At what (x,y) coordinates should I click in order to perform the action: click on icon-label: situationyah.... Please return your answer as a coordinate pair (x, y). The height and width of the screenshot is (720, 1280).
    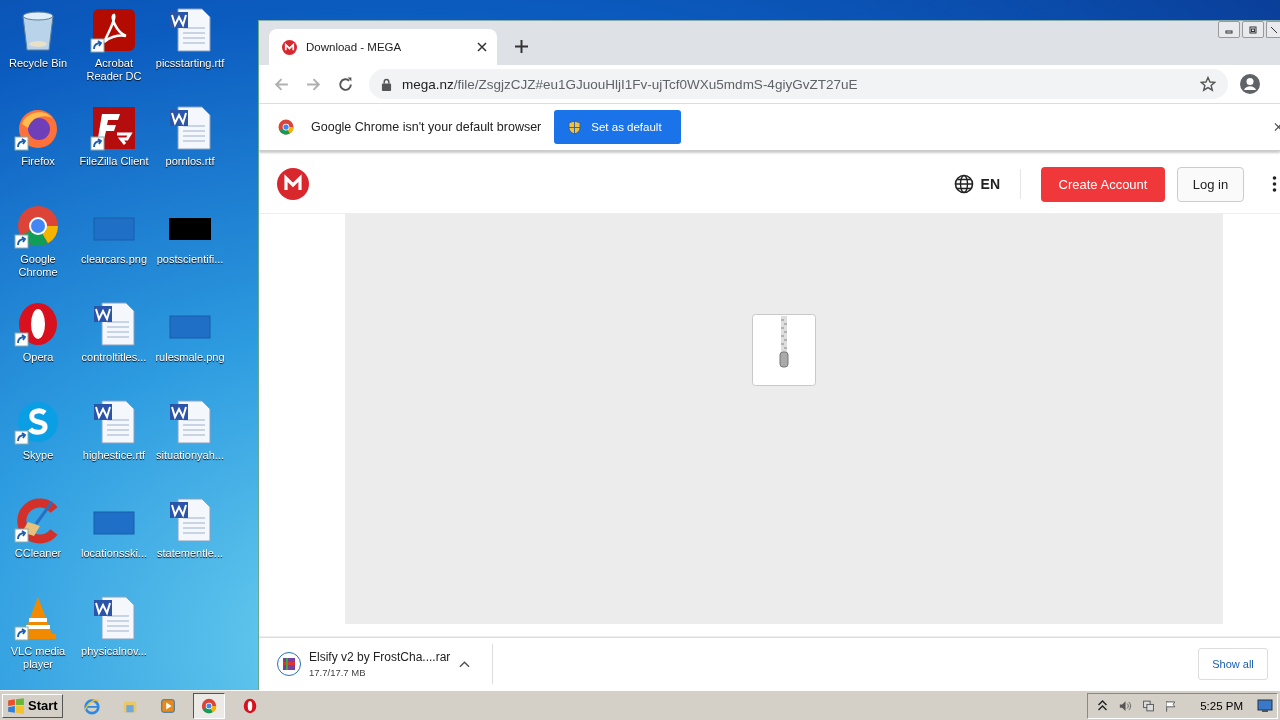
    Looking at the image, I should click on (190, 455).